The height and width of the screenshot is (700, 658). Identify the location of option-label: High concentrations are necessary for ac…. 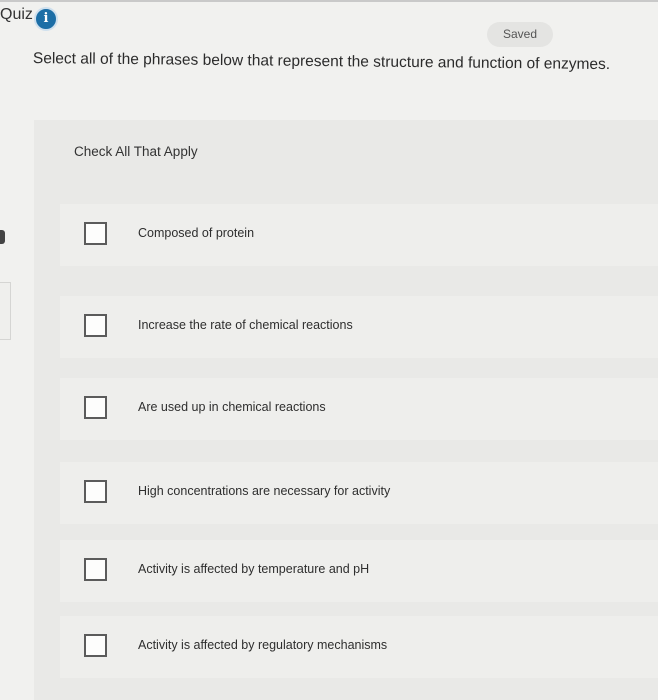
(264, 491).